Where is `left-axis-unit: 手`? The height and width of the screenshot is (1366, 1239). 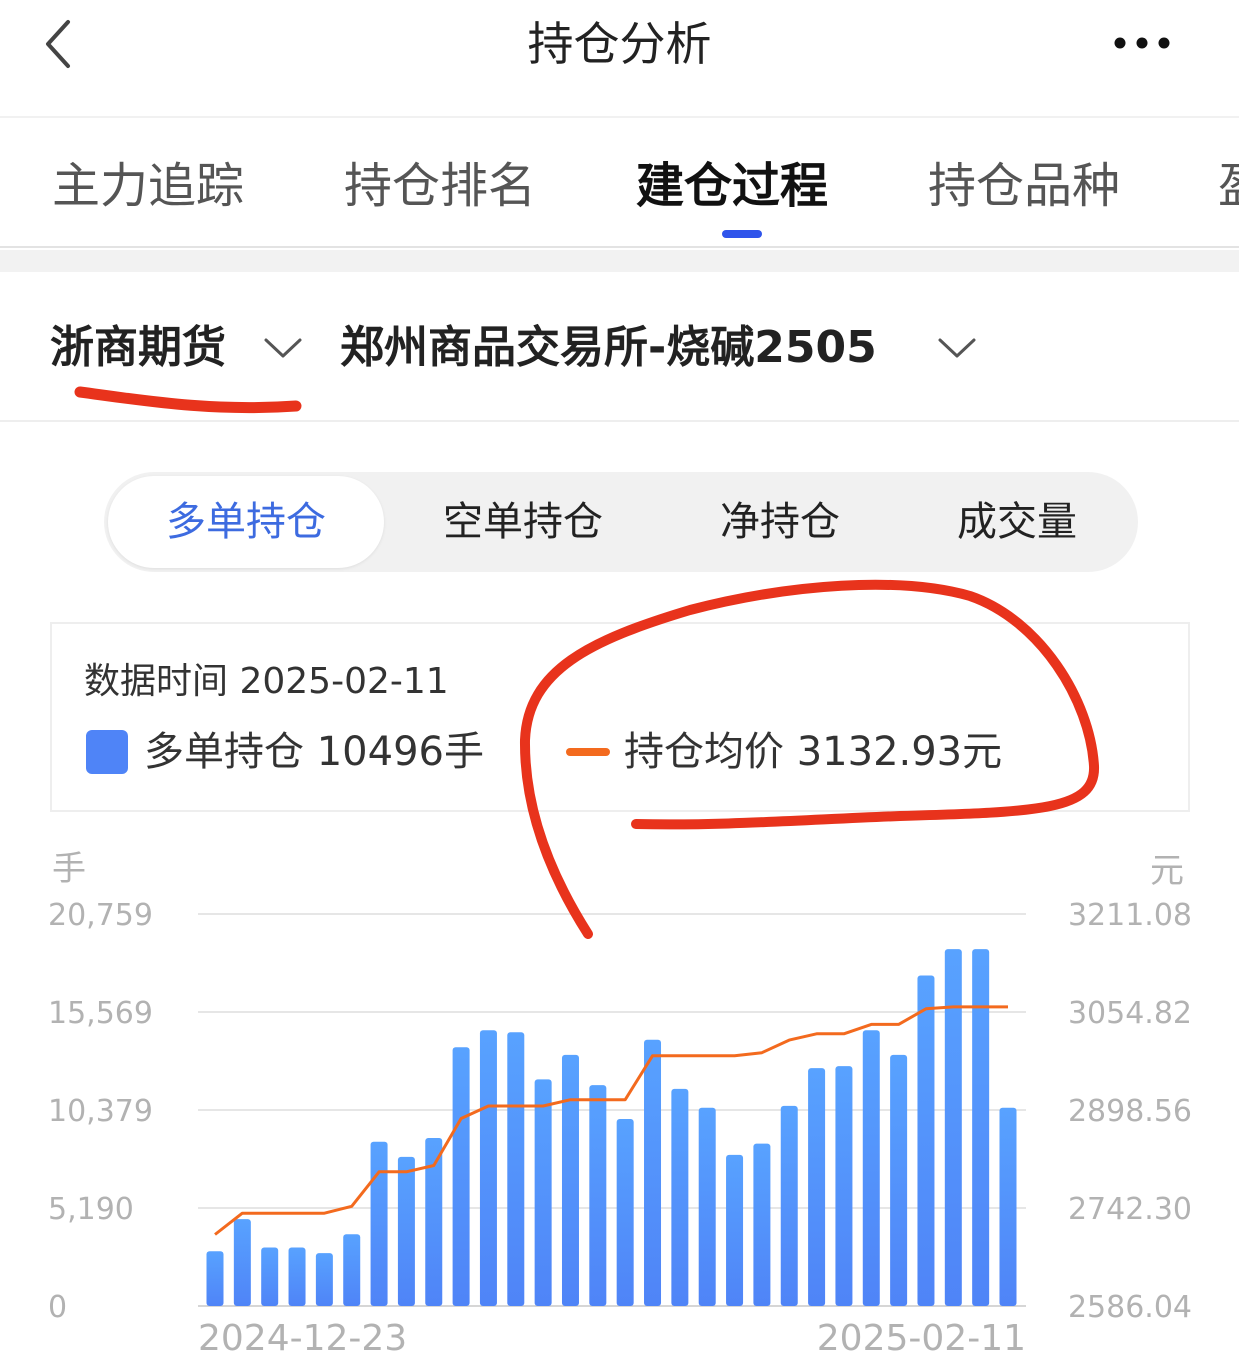 left-axis-unit: 手 is located at coordinates (69, 869).